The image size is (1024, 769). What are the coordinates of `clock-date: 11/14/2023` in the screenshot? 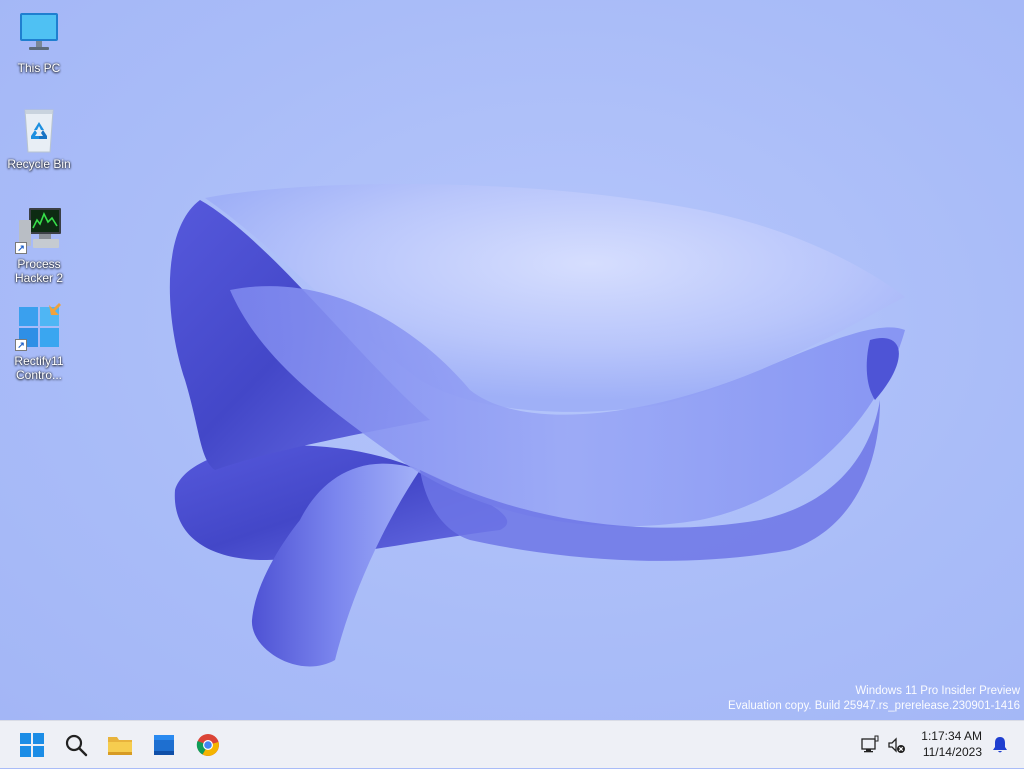 It's located at (952, 752).